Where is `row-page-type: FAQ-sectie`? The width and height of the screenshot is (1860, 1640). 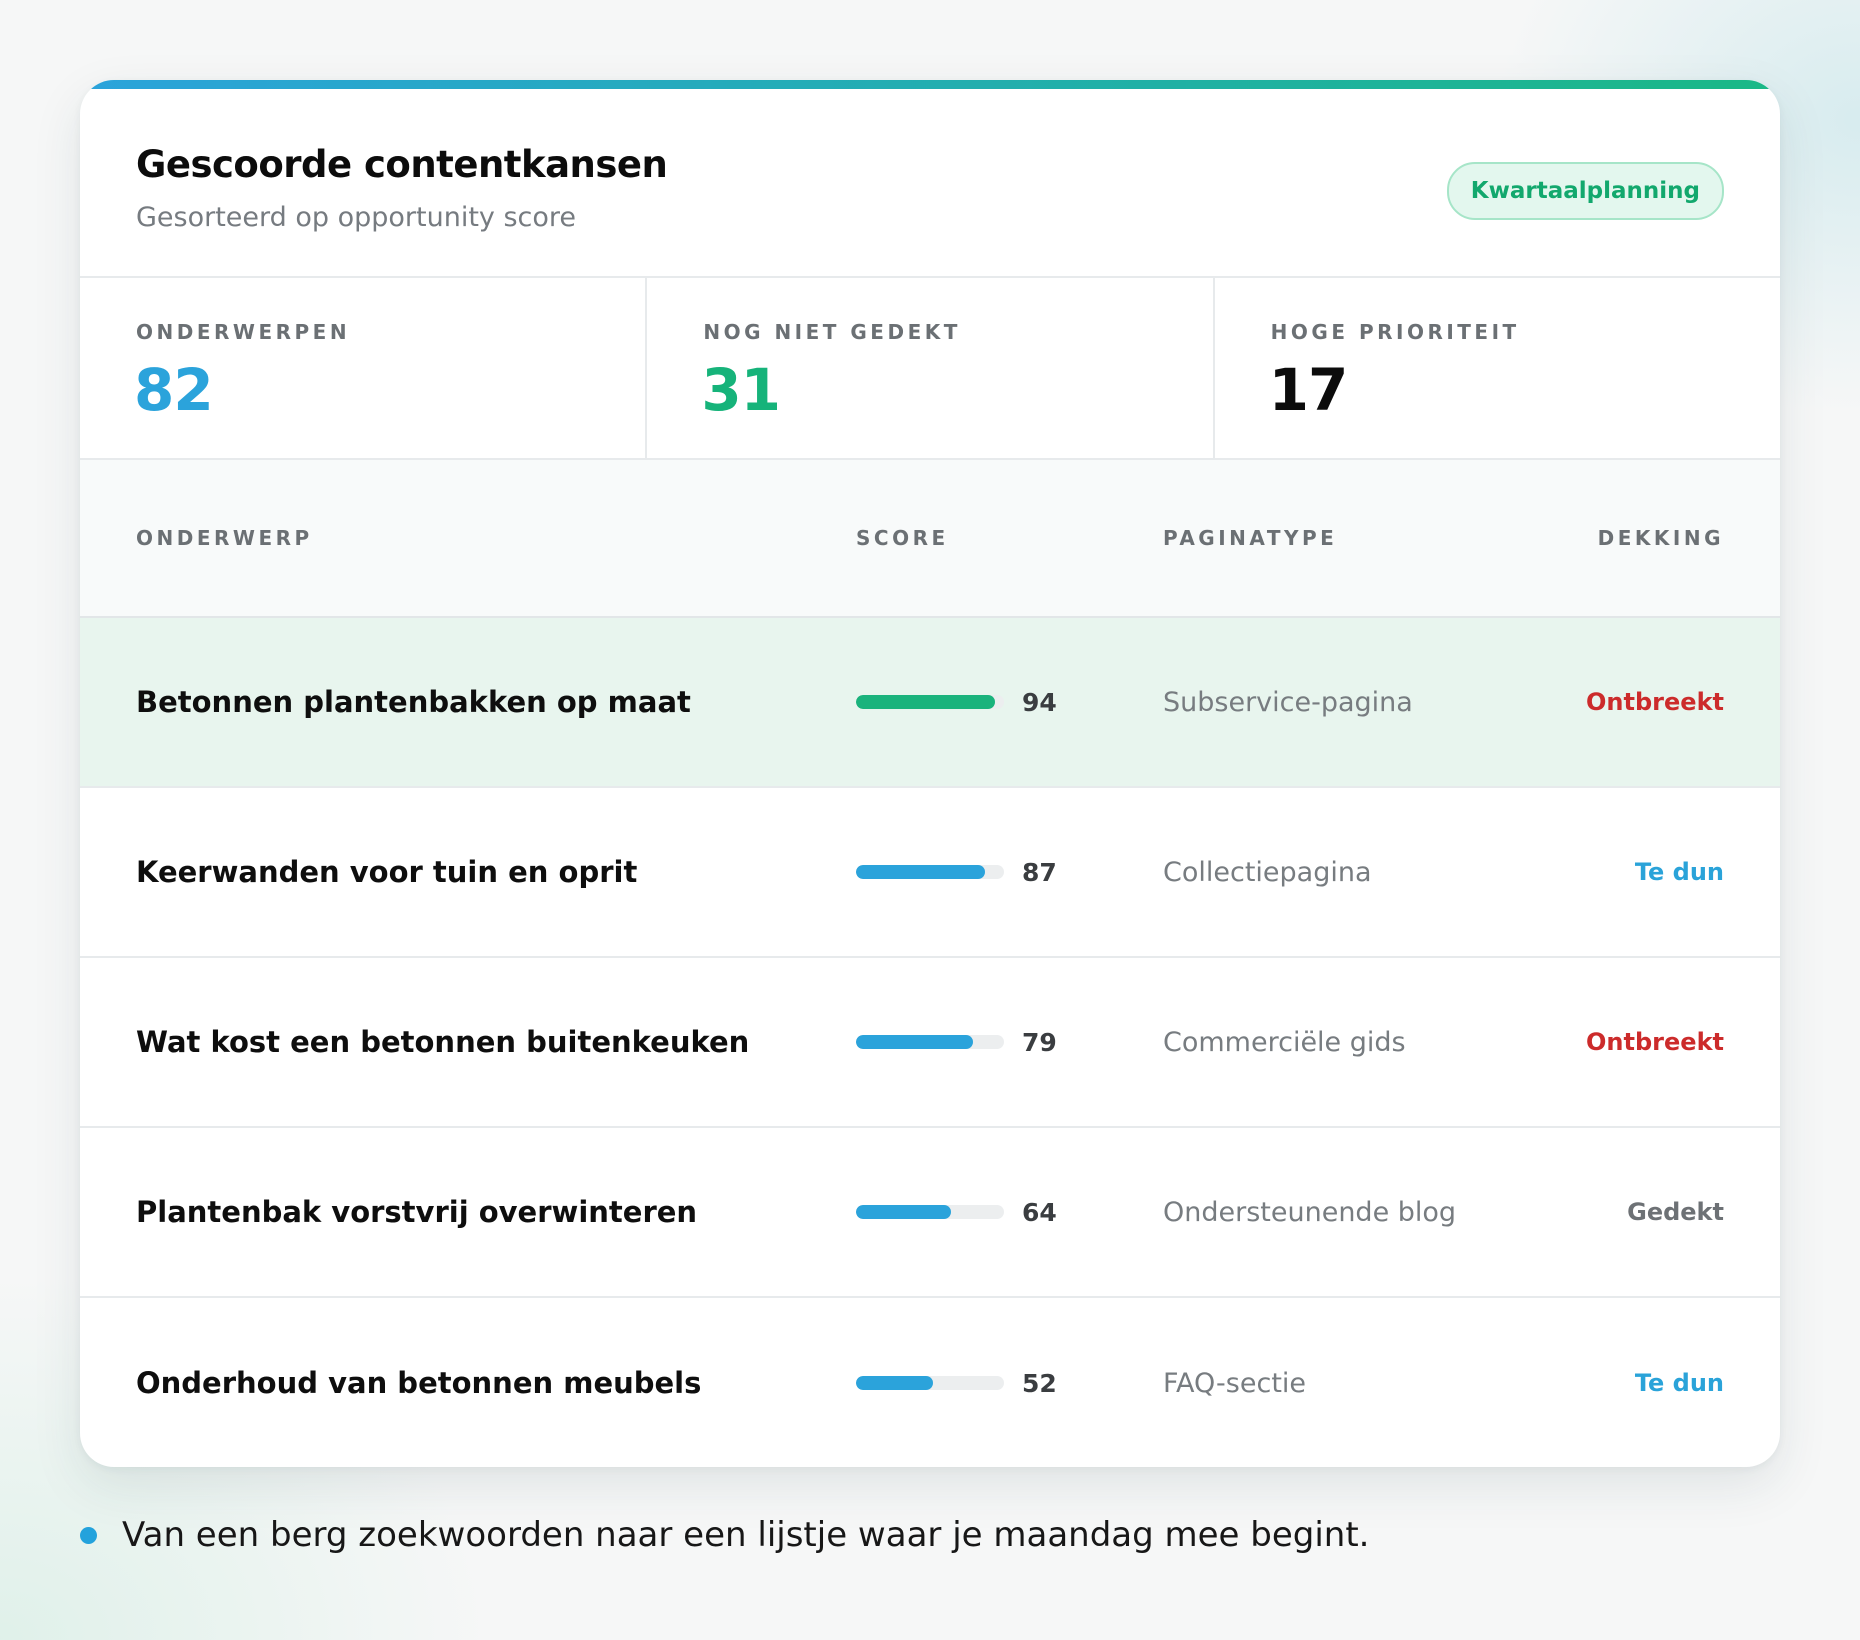 row-page-type: FAQ-sectie is located at coordinates (1235, 1383).